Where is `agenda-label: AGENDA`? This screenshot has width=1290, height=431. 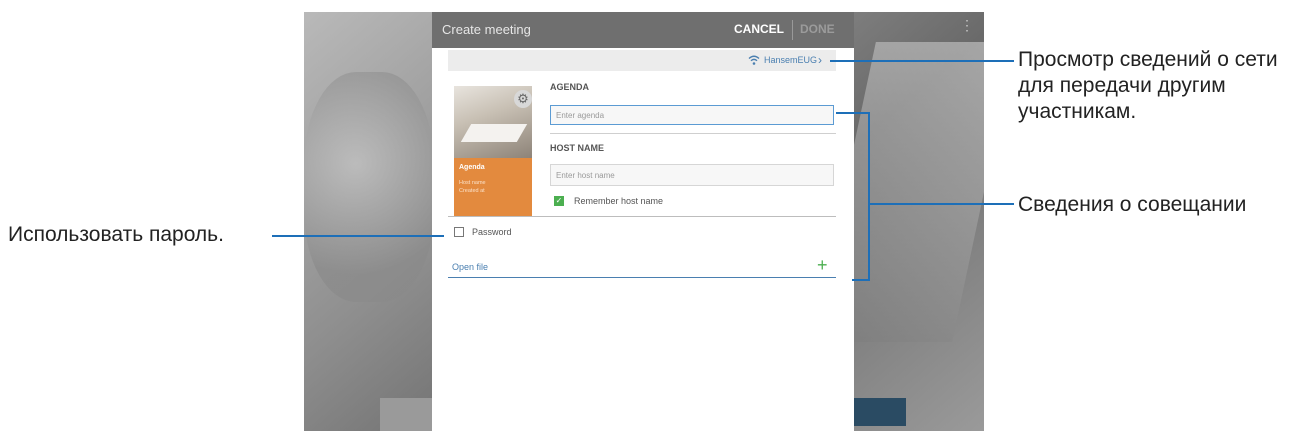 agenda-label: AGENDA is located at coordinates (570, 87).